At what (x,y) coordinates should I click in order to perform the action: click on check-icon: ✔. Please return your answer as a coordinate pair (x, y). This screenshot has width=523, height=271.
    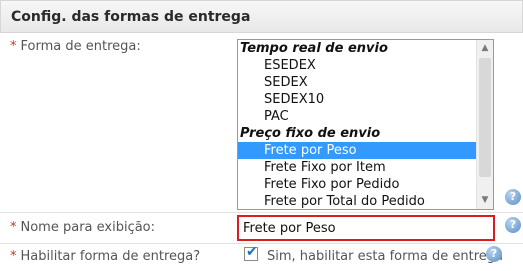
    Looking at the image, I should click on (252, 252).